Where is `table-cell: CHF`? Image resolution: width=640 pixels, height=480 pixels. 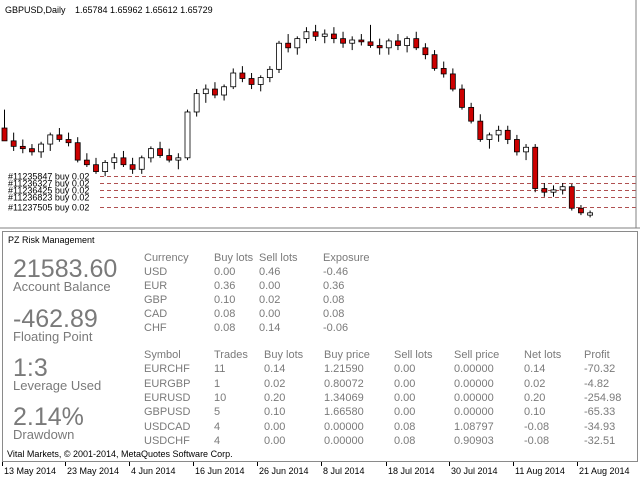
table-cell: CHF is located at coordinates (155, 328).